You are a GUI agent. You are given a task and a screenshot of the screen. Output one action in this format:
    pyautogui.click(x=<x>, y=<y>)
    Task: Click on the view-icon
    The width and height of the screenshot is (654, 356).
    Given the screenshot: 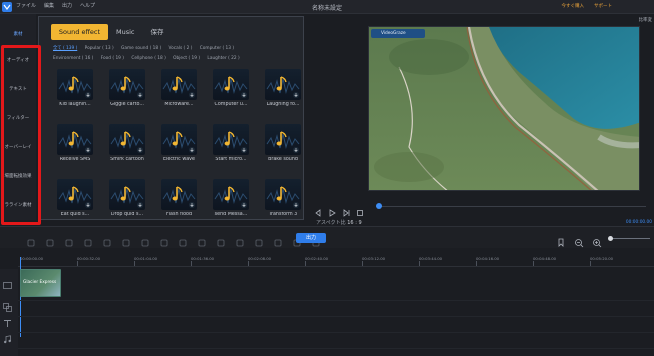 What is the action you would take?
    pyautogui.click(x=202, y=240)
    